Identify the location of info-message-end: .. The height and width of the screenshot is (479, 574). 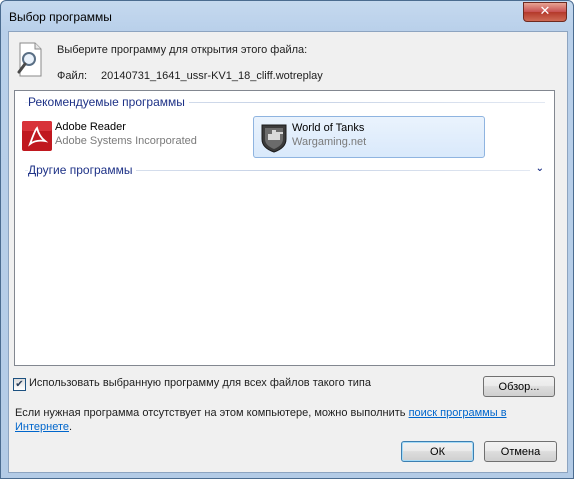
(71, 427).